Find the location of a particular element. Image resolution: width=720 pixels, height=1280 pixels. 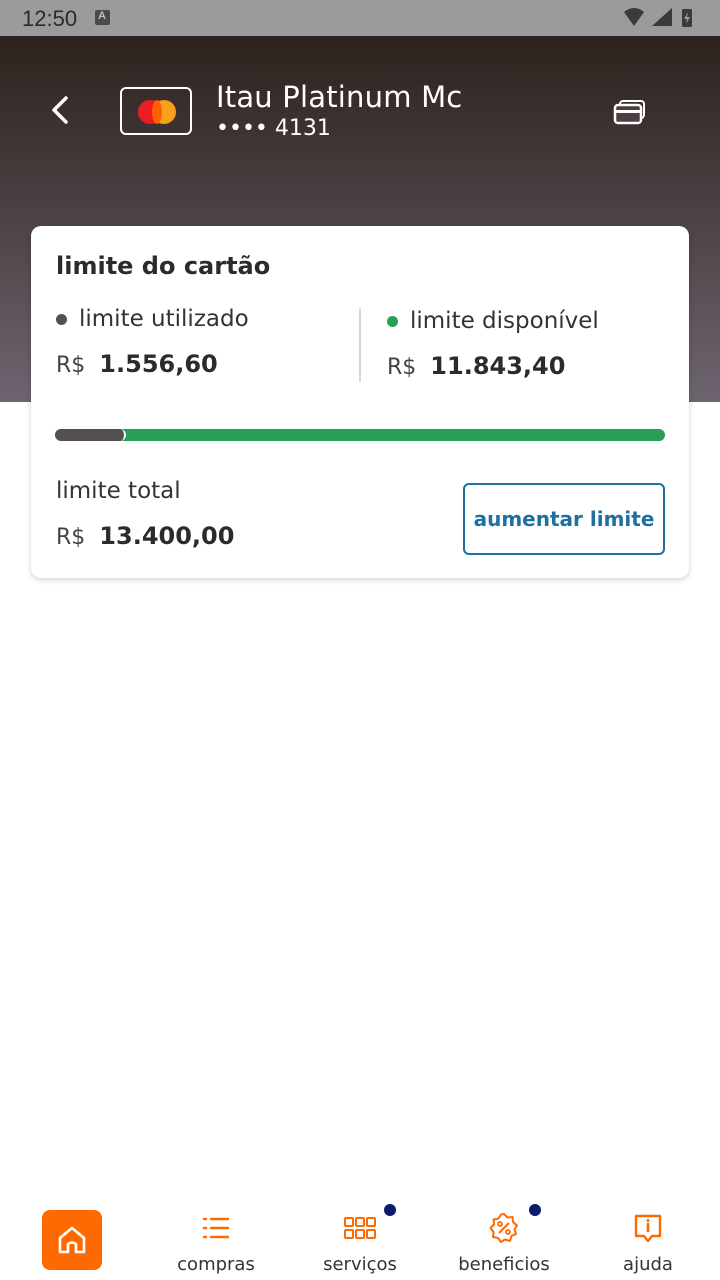

used-dot-icon is located at coordinates (61, 320).